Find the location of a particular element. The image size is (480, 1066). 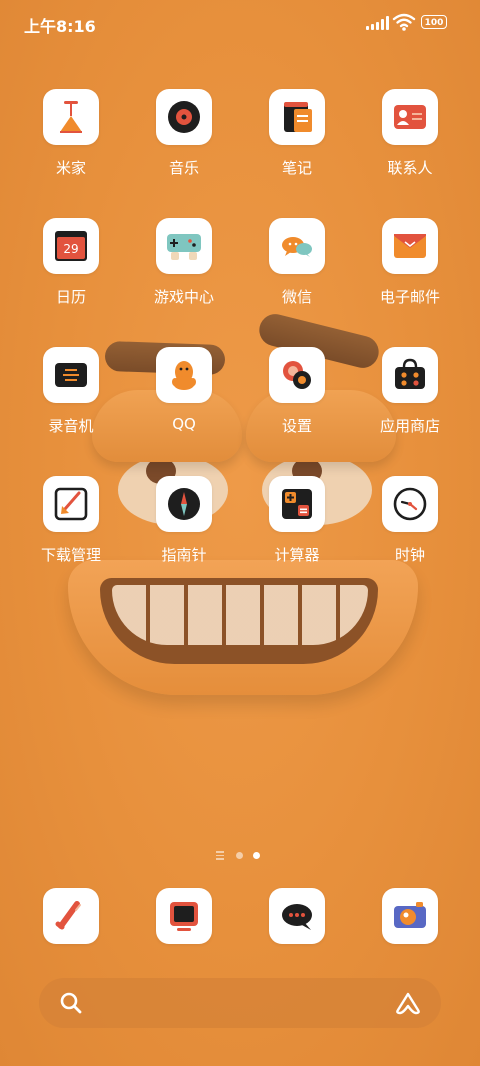

cellular-signal-icon is located at coordinates (378, 23).